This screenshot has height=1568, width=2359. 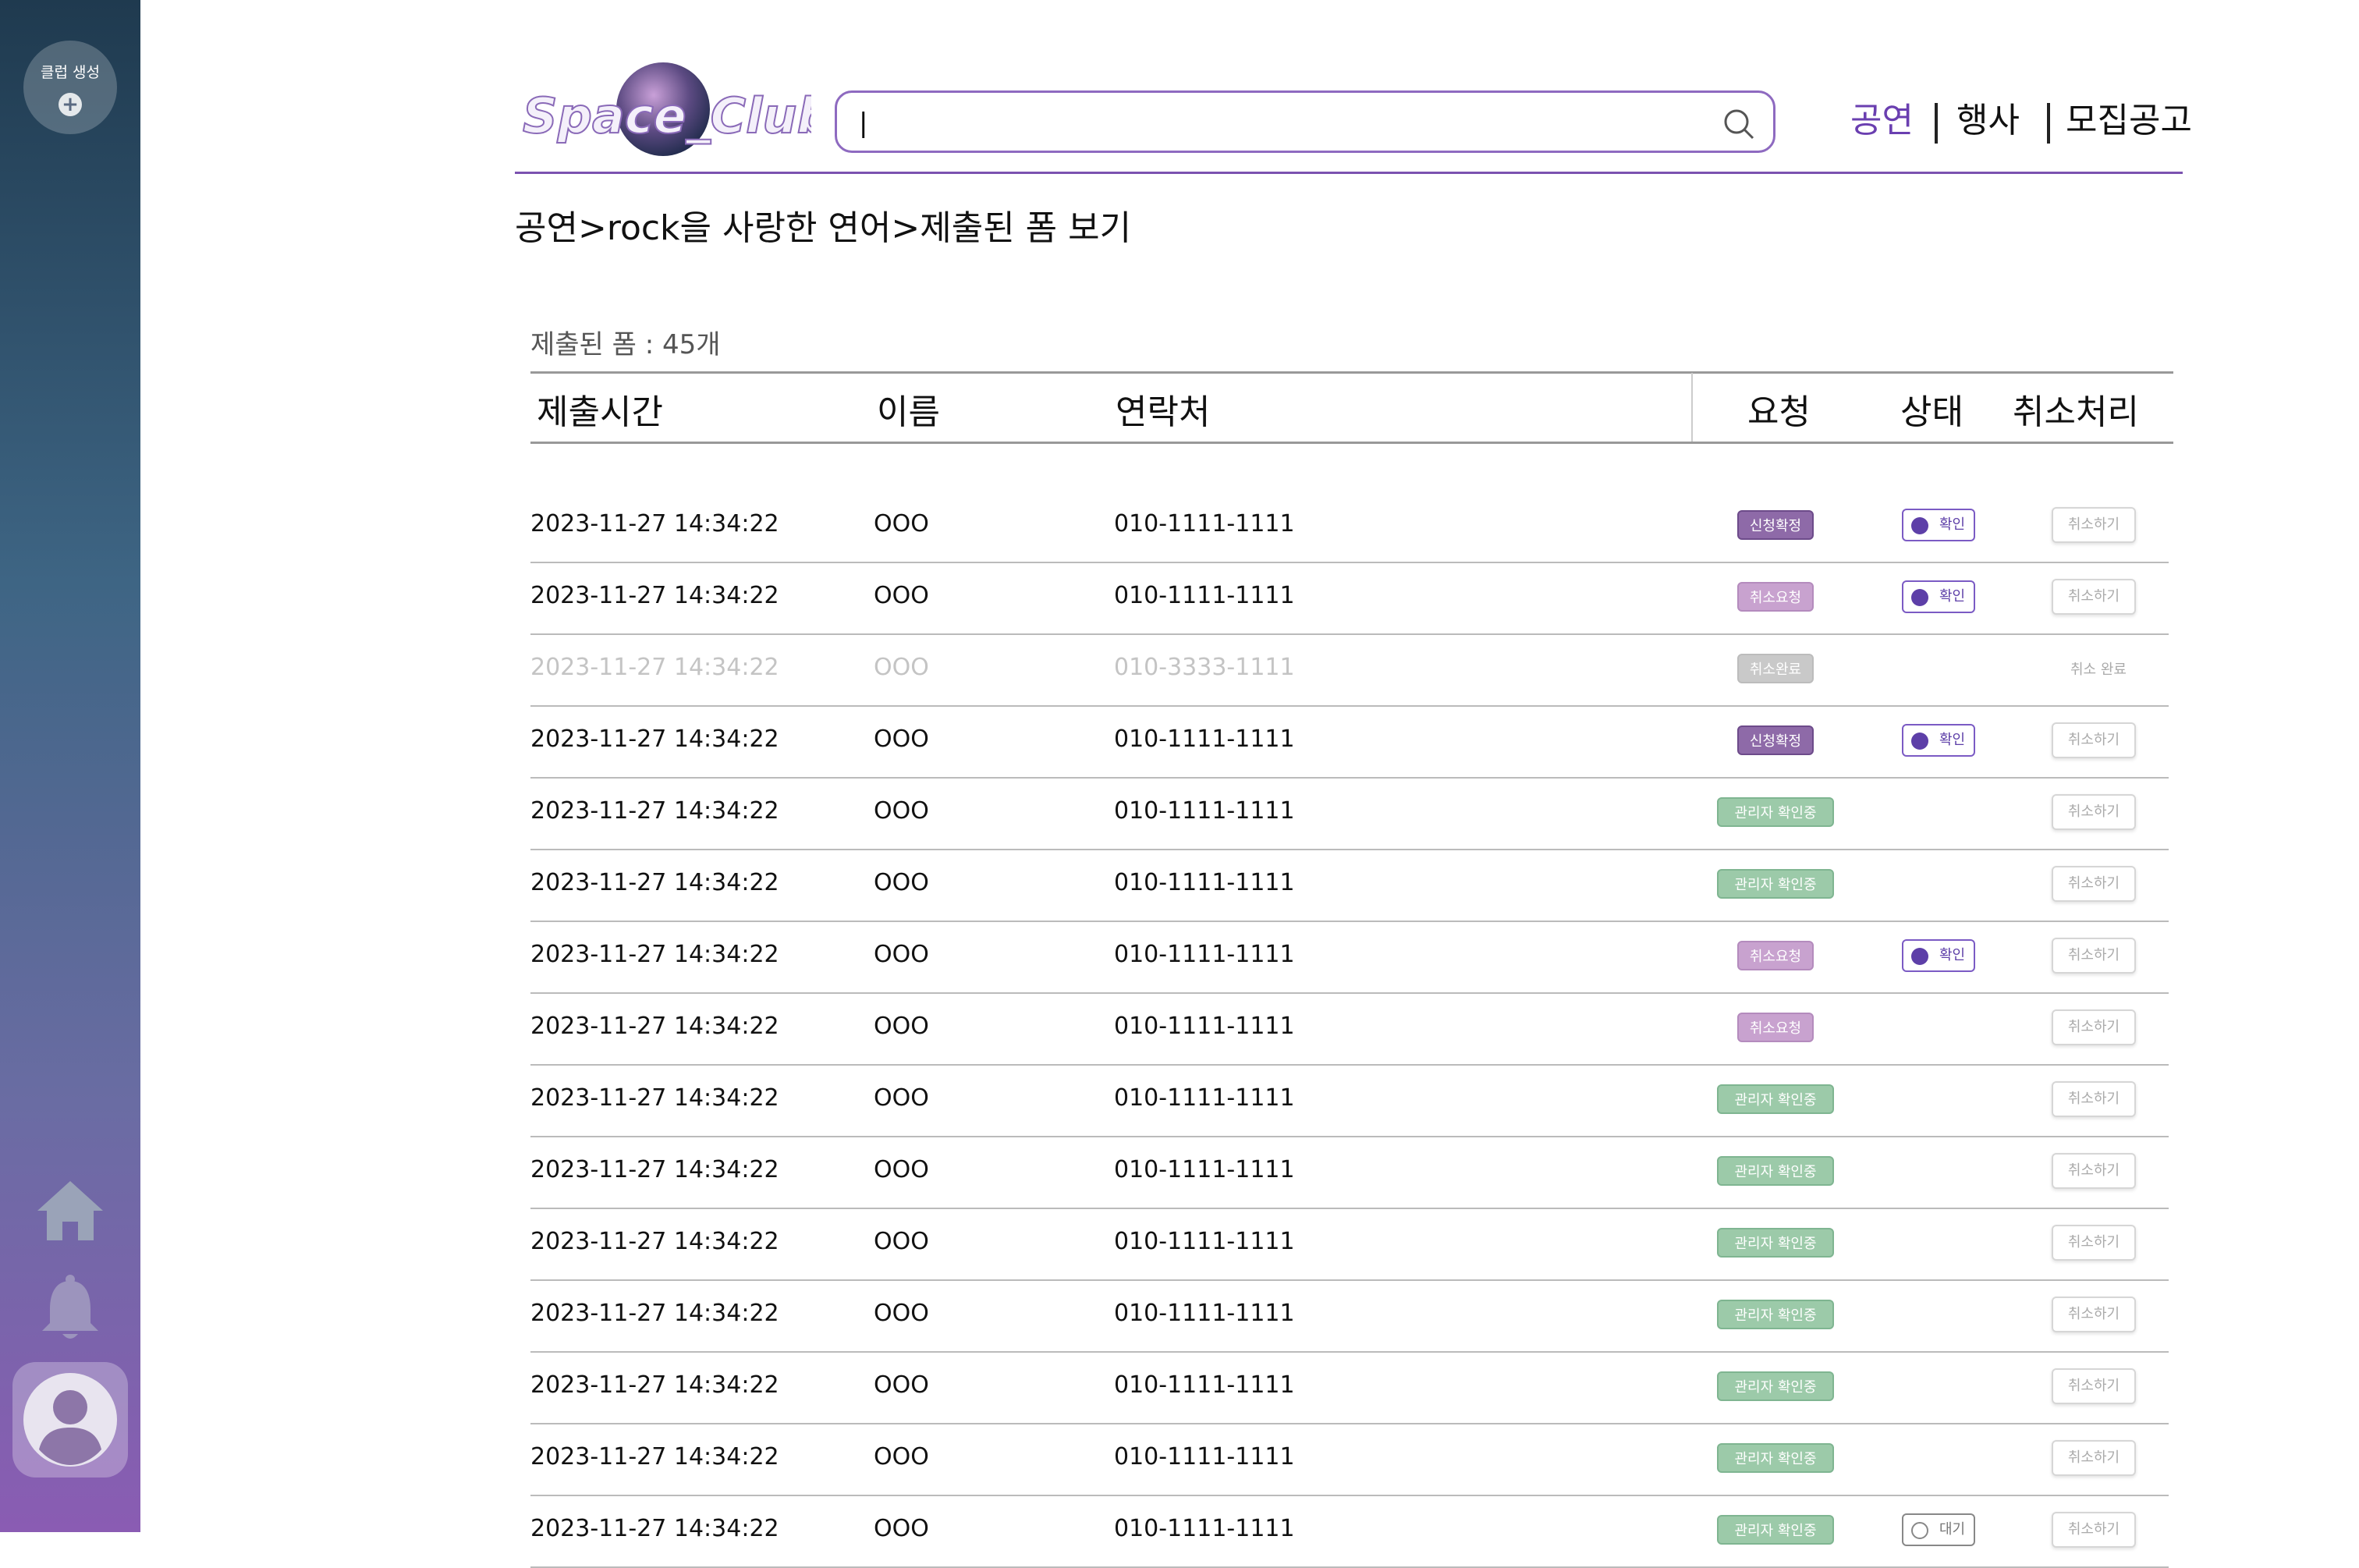 I want to click on col-header-status: 상태, so click(x=1931, y=412).